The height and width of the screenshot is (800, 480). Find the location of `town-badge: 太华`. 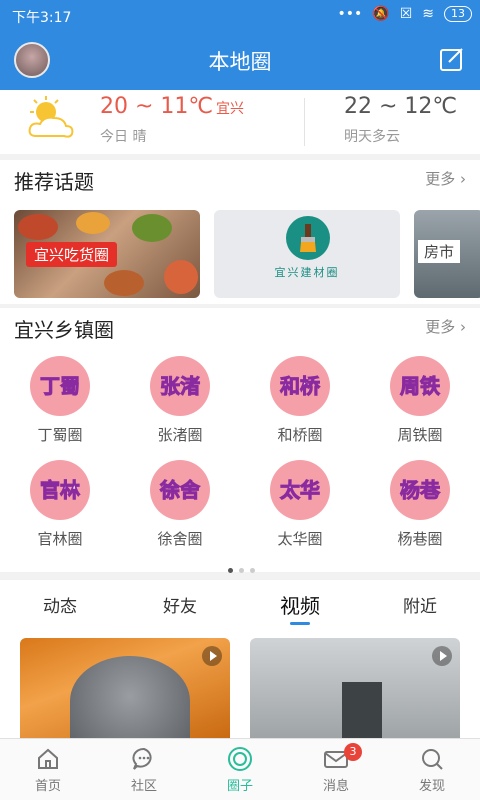

town-badge: 太华 is located at coordinates (300, 490).